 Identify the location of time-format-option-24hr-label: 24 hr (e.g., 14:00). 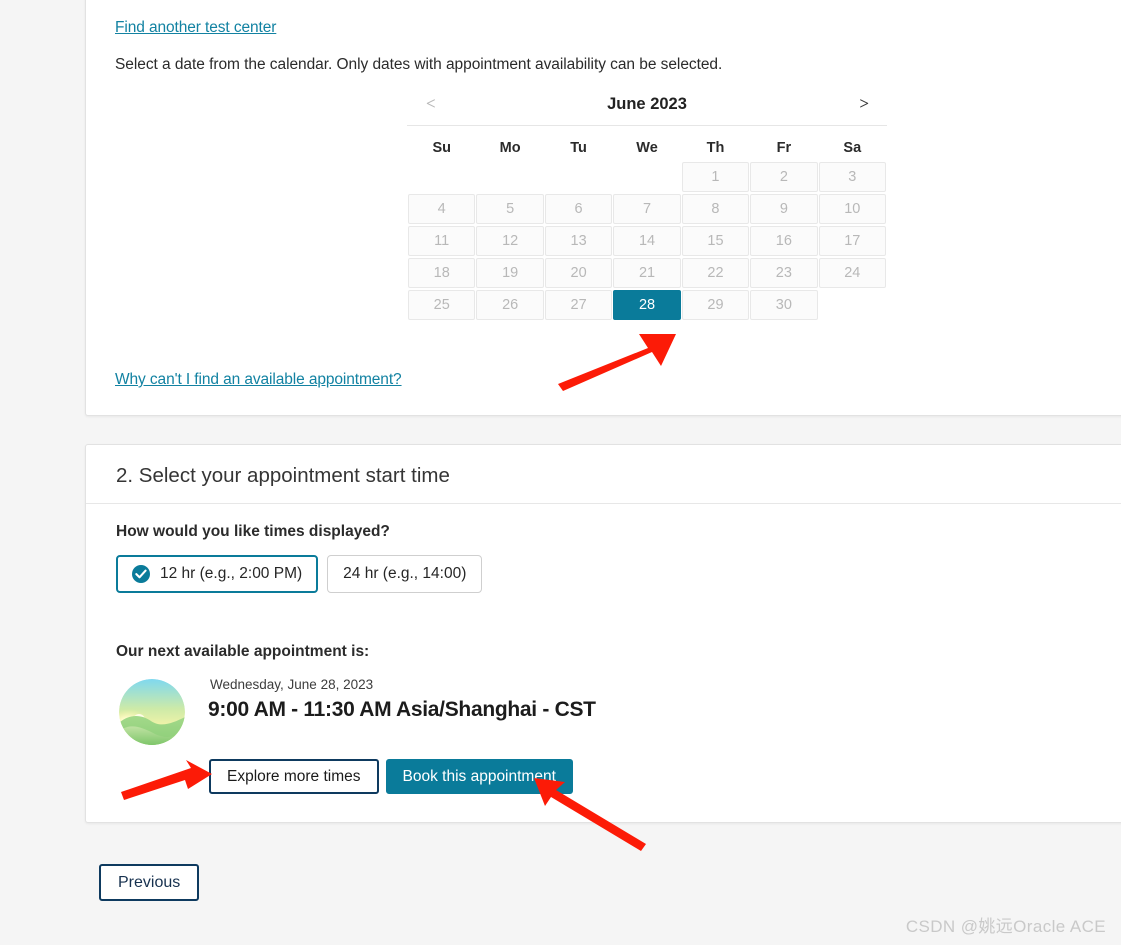
(405, 573).